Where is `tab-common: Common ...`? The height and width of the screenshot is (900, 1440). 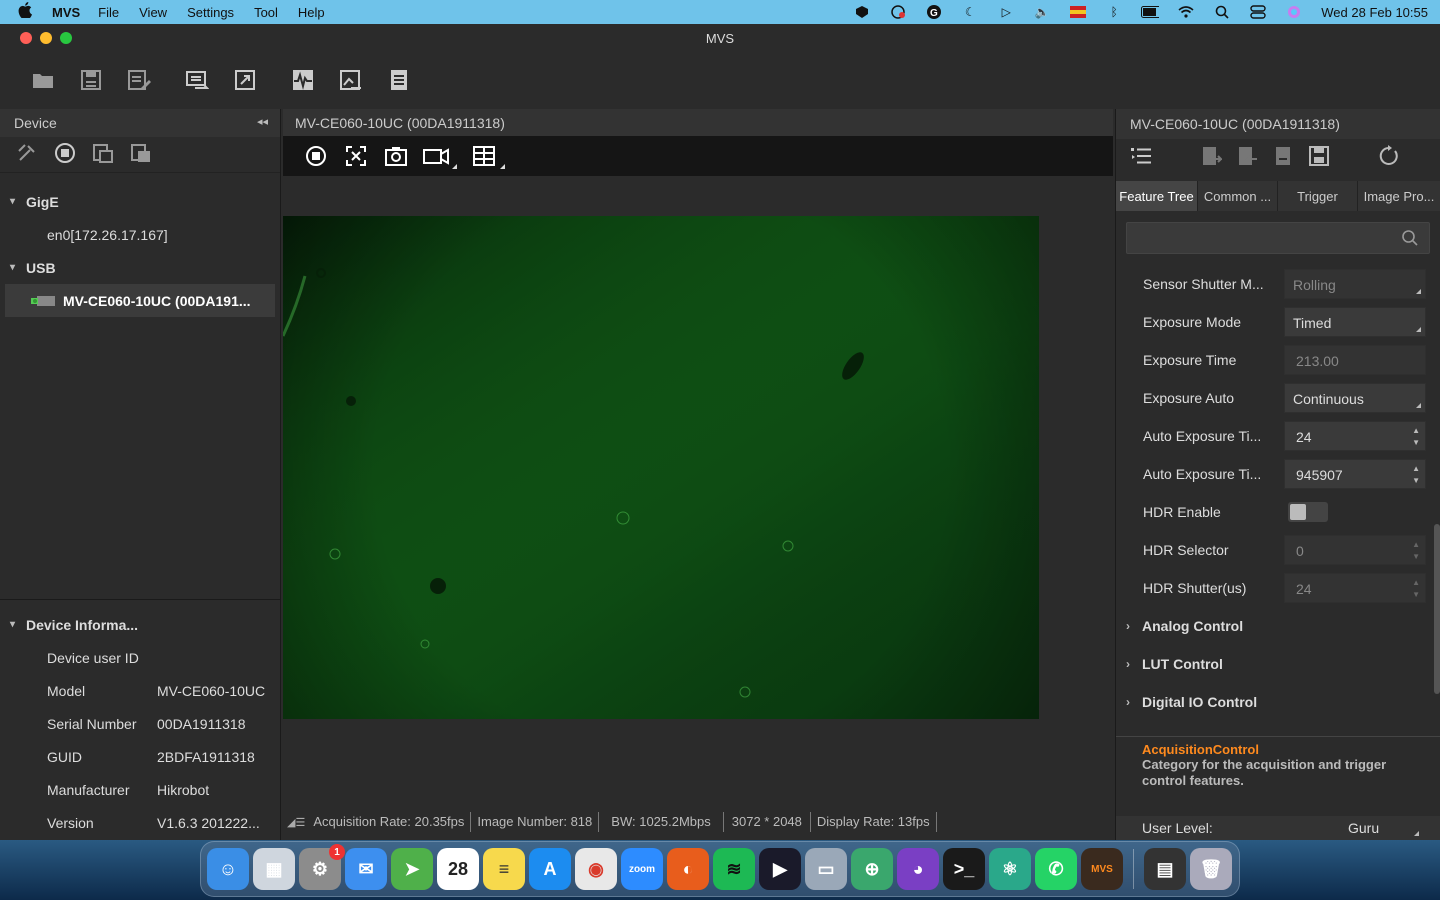 tab-common: Common ... is located at coordinates (1238, 196).